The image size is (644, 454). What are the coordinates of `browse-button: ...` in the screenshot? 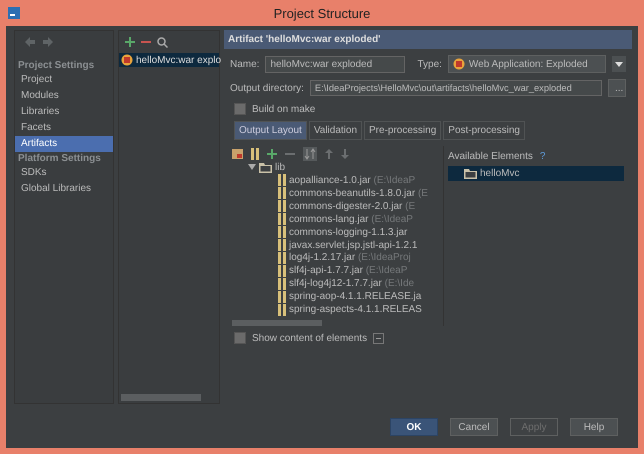 It's located at (617, 88).